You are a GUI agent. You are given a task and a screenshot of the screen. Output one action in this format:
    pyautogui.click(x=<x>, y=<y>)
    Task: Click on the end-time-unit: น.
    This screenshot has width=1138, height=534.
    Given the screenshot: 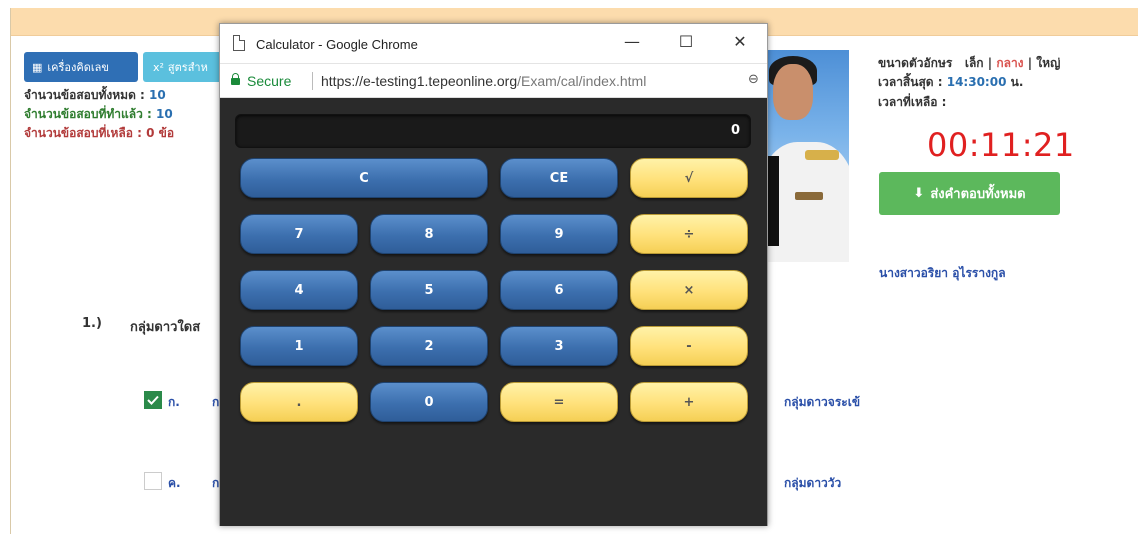 What is the action you would take?
    pyautogui.click(x=1015, y=82)
    